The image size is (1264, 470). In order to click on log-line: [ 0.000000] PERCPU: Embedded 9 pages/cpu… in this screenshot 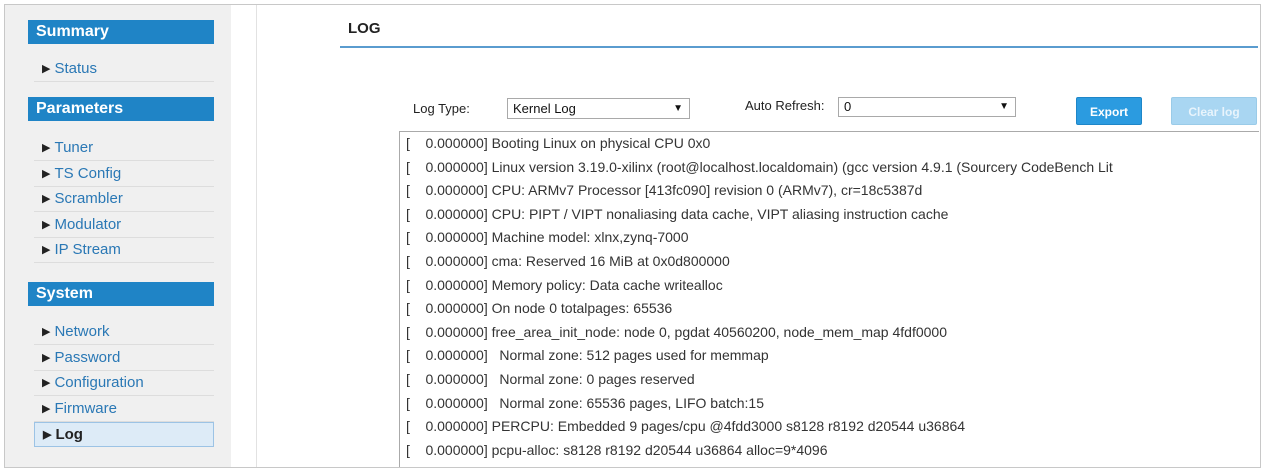, I will do `click(686, 426)`.